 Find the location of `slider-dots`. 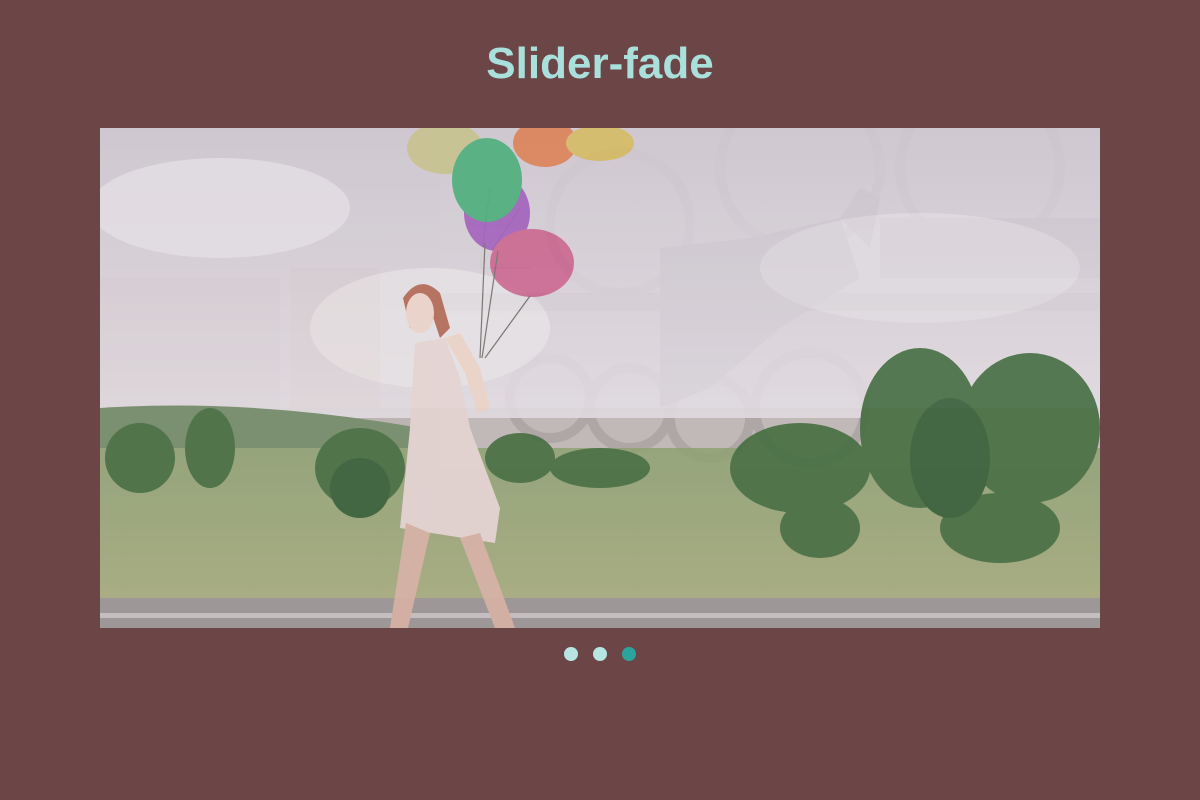

slider-dots is located at coordinates (600, 655).